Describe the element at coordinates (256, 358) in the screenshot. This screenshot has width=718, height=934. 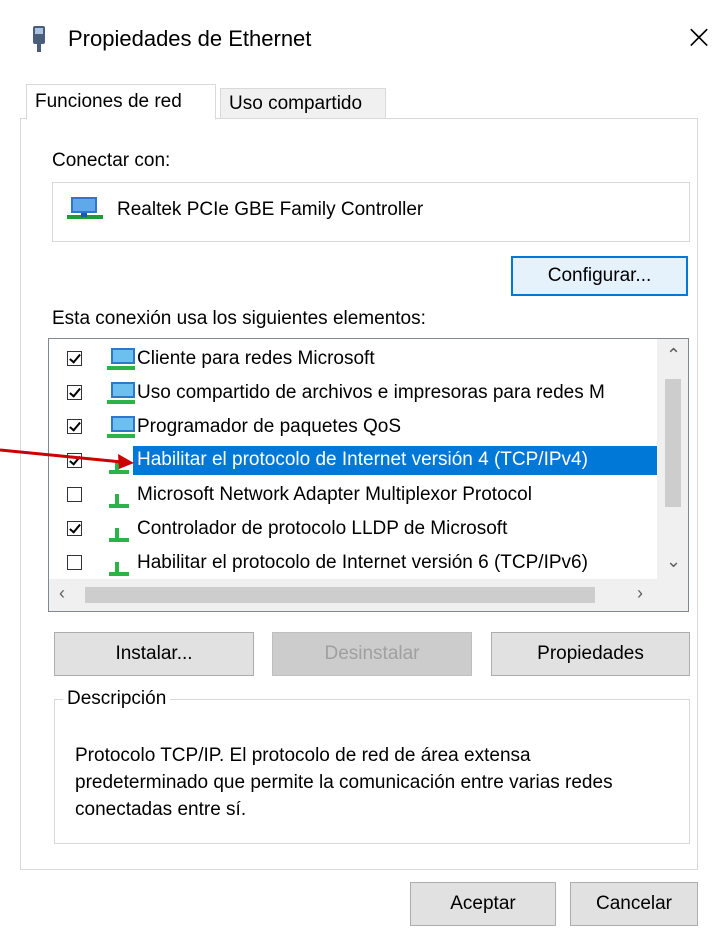
I see `list-item-label: Cliente para redes Microsoft` at that location.